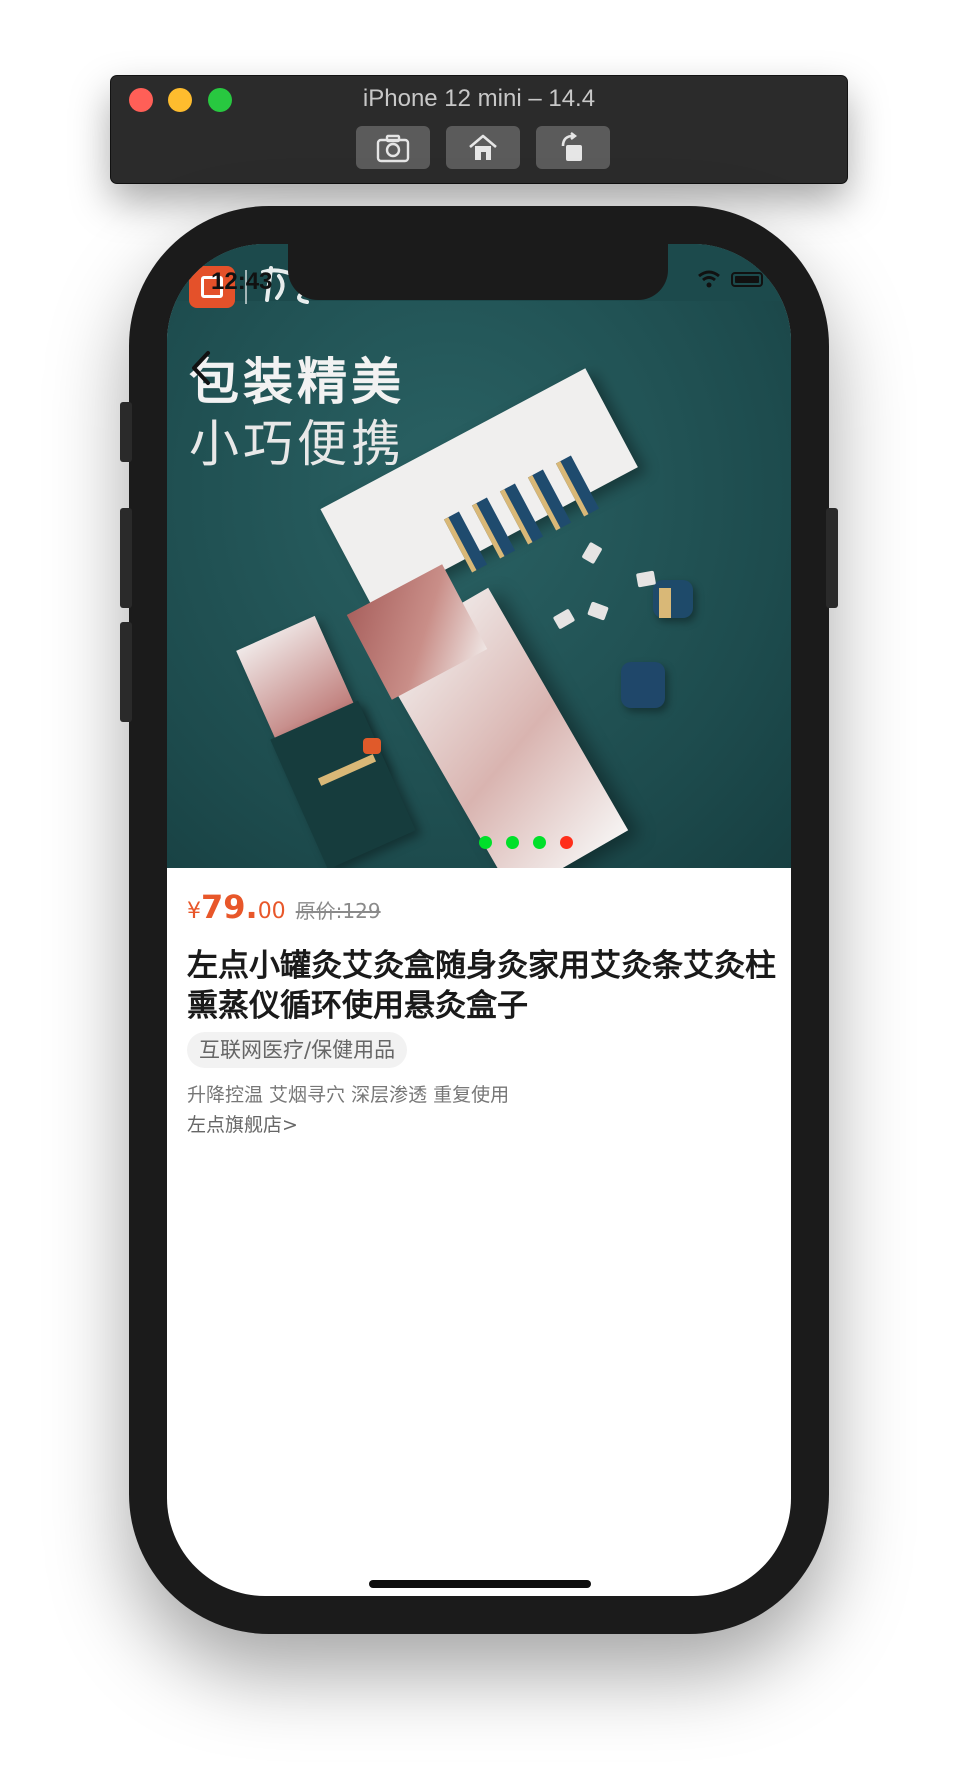 This screenshot has width=958, height=1784. I want to click on back-button, so click(201, 368).